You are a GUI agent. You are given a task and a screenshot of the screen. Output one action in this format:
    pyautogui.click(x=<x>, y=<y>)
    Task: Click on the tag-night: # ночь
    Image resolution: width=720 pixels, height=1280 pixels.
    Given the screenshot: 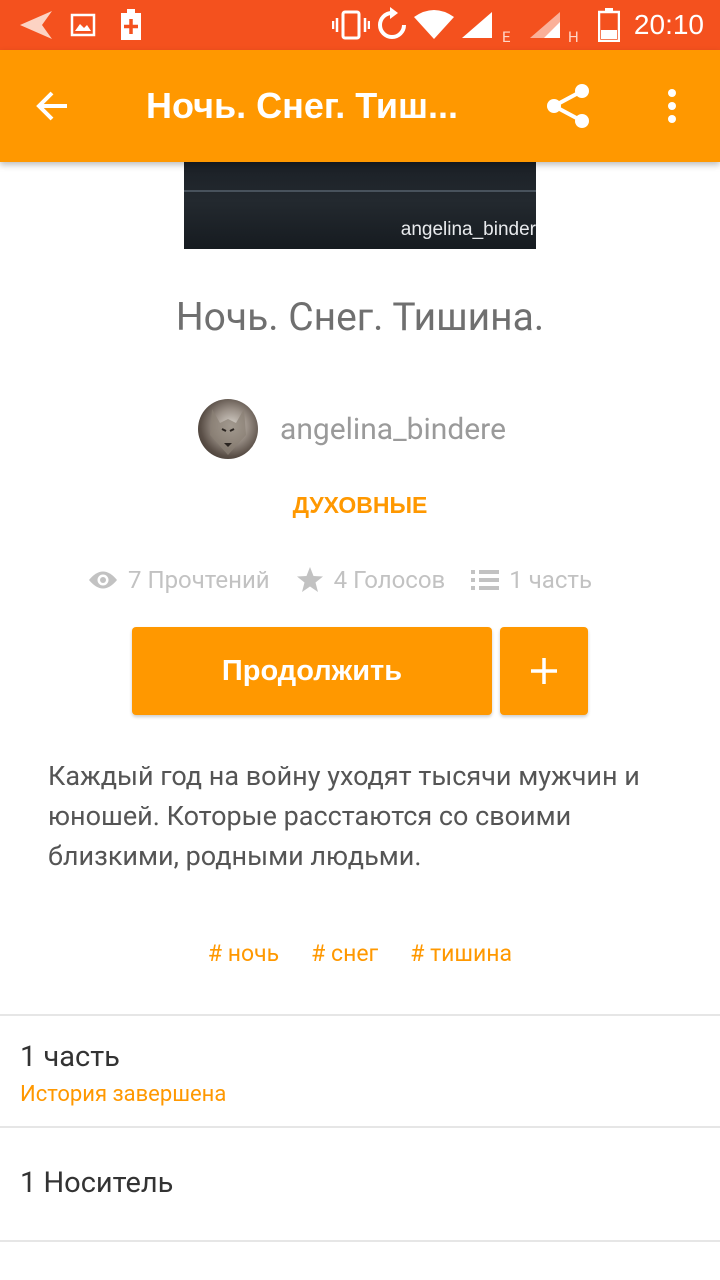 What is the action you would take?
    pyautogui.click(x=243, y=953)
    